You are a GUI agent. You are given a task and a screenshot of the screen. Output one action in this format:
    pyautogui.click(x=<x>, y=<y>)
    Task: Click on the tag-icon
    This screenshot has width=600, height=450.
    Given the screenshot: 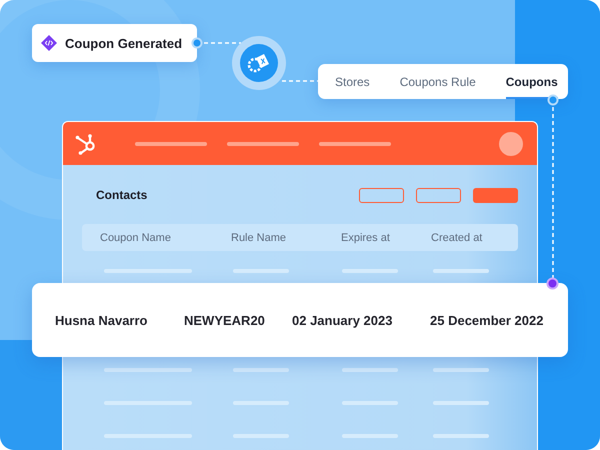 What is the action you would take?
    pyautogui.click(x=49, y=43)
    